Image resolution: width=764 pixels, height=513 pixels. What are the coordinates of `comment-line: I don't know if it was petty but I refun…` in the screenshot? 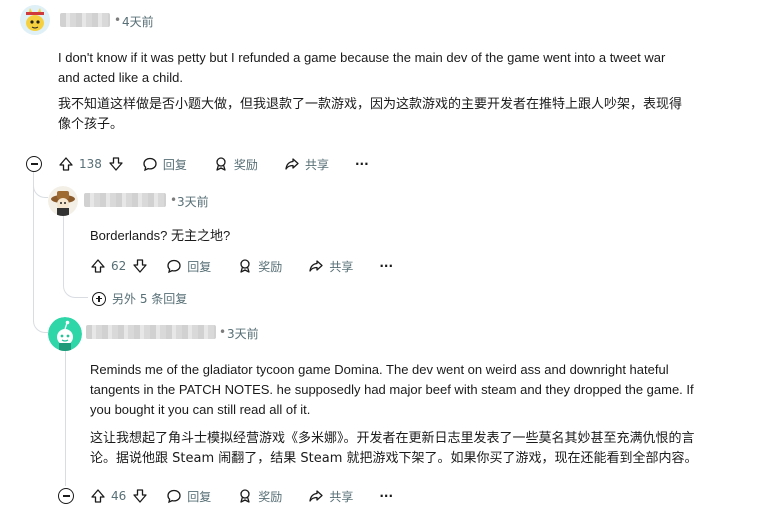 It's located at (362, 57).